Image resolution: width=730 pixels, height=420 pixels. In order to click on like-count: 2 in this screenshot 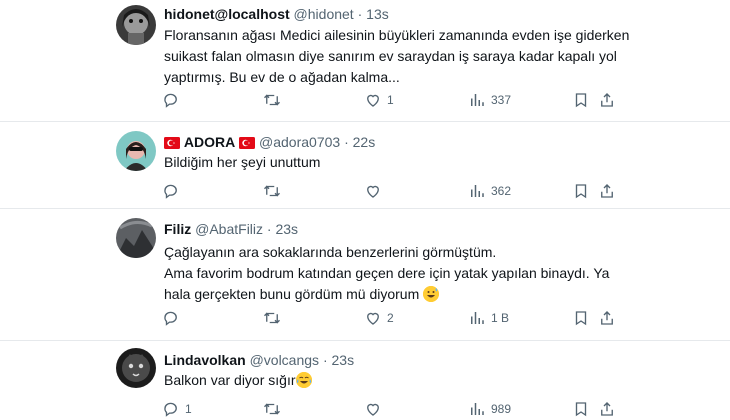, I will do `click(390, 318)`.